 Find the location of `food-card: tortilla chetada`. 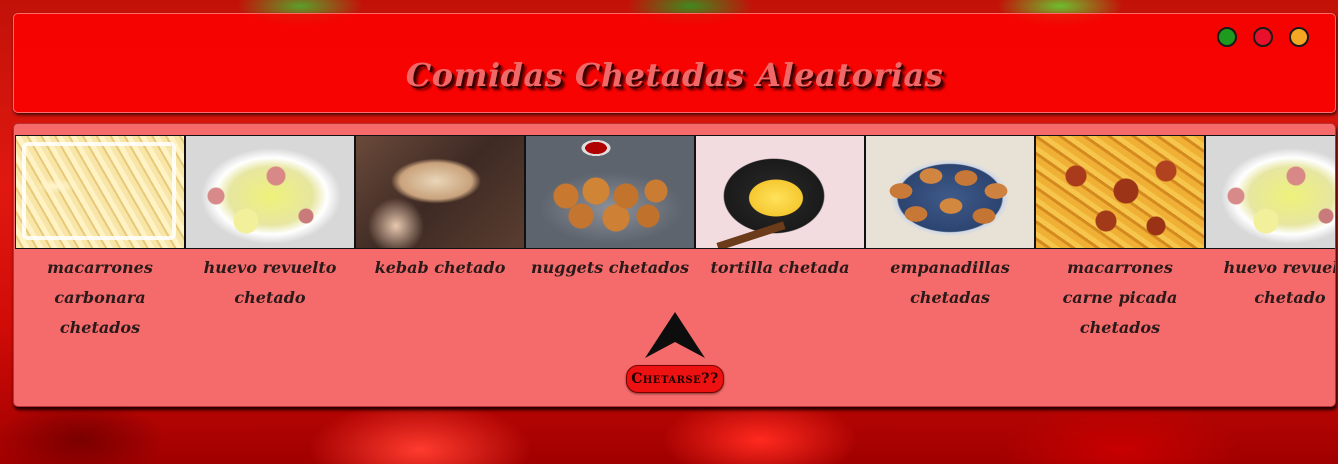

food-card: tortilla chetada is located at coordinates (780, 239).